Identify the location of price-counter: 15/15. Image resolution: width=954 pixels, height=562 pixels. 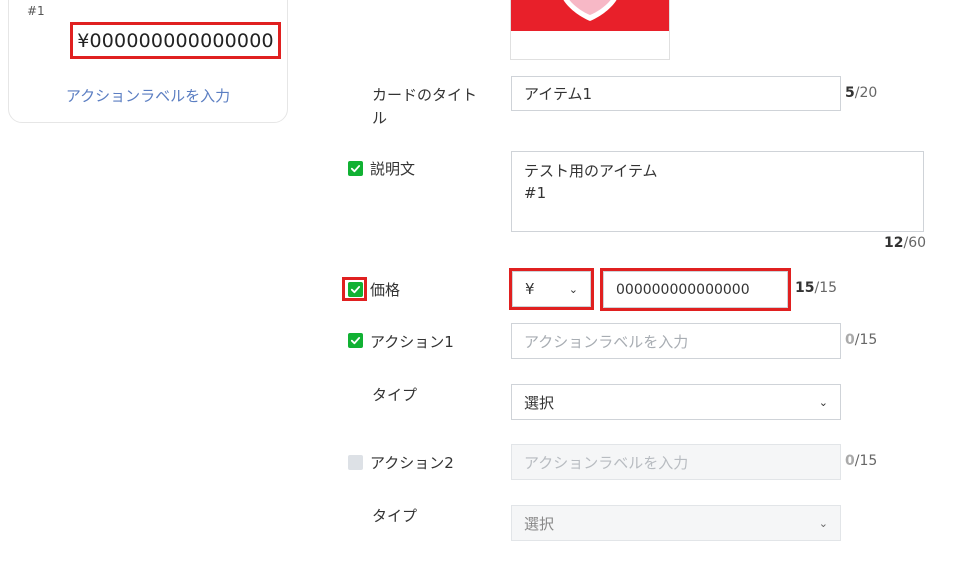
(816, 288).